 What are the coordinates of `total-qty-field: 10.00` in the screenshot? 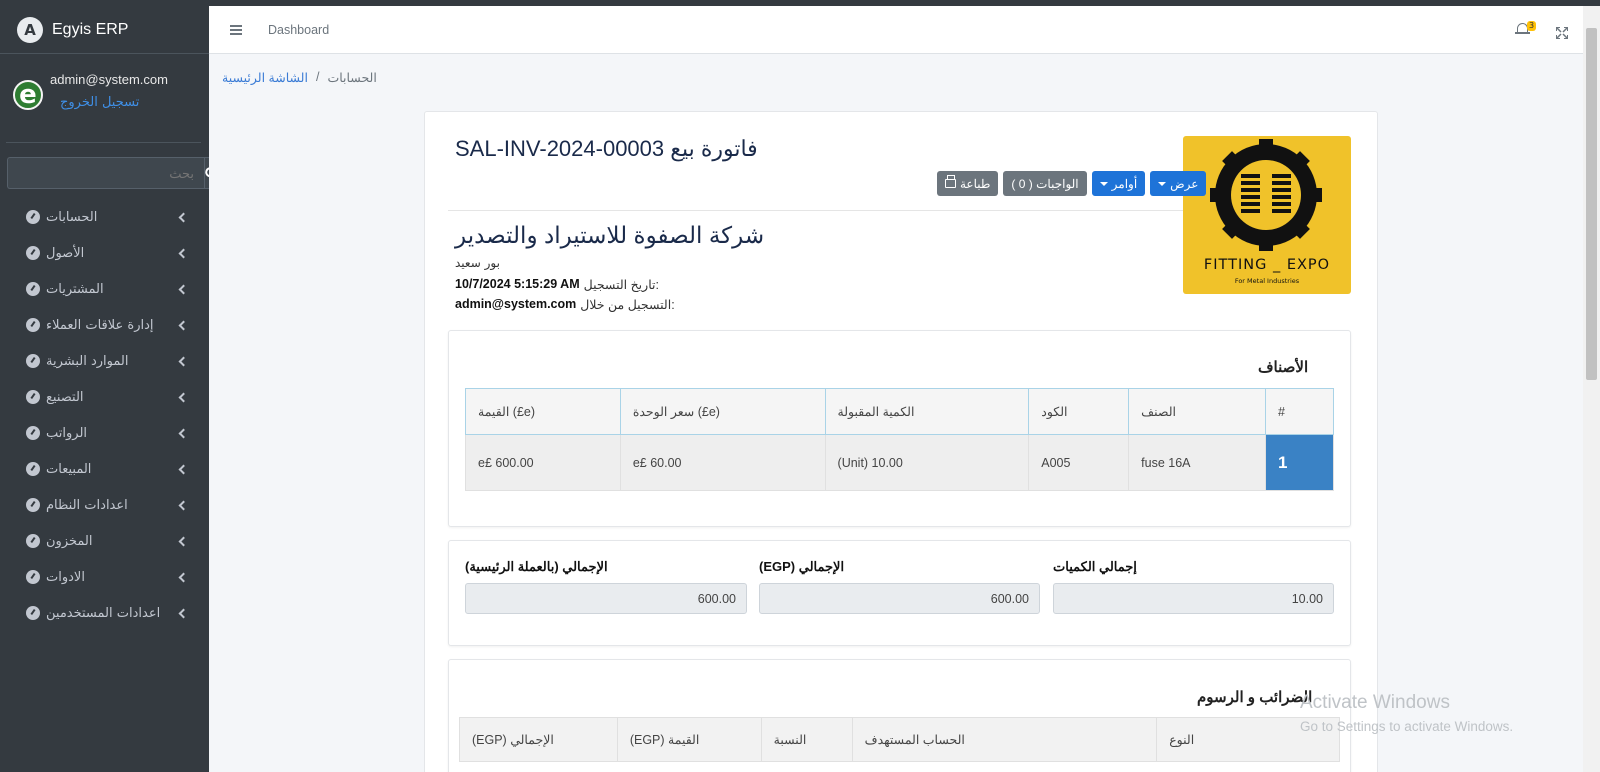 It's located at (1193, 598).